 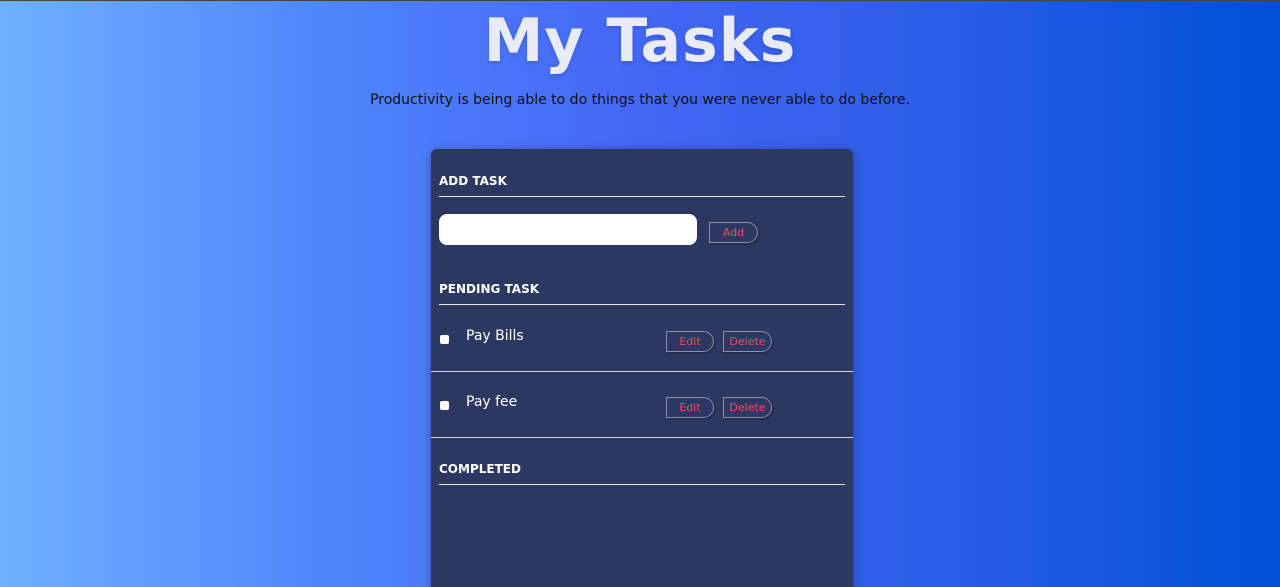 I want to click on completed-heading: COMPLETED, so click(x=642, y=473).